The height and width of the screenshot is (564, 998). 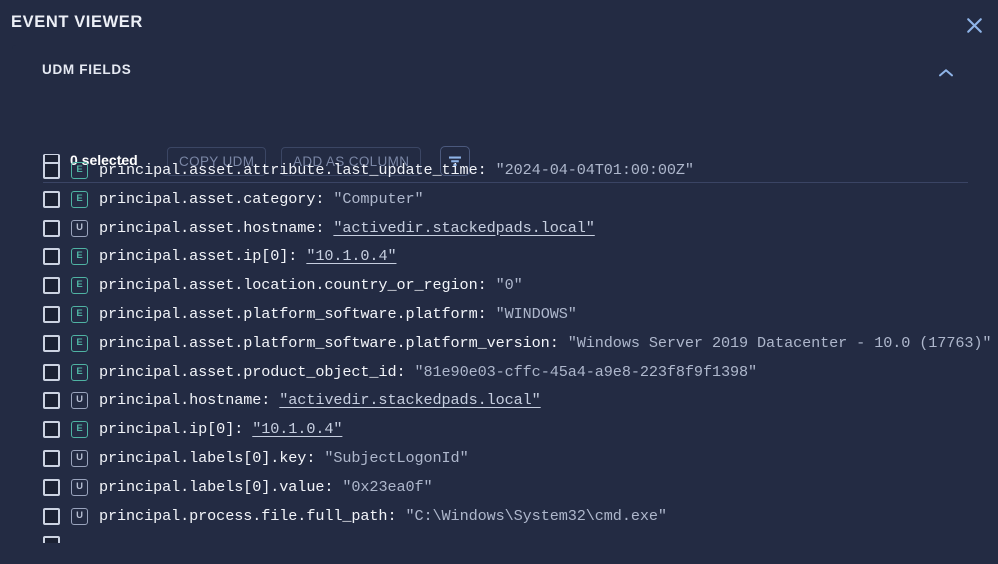 I want to click on field-key: principal.asset.hostname:, so click(x=216, y=227).